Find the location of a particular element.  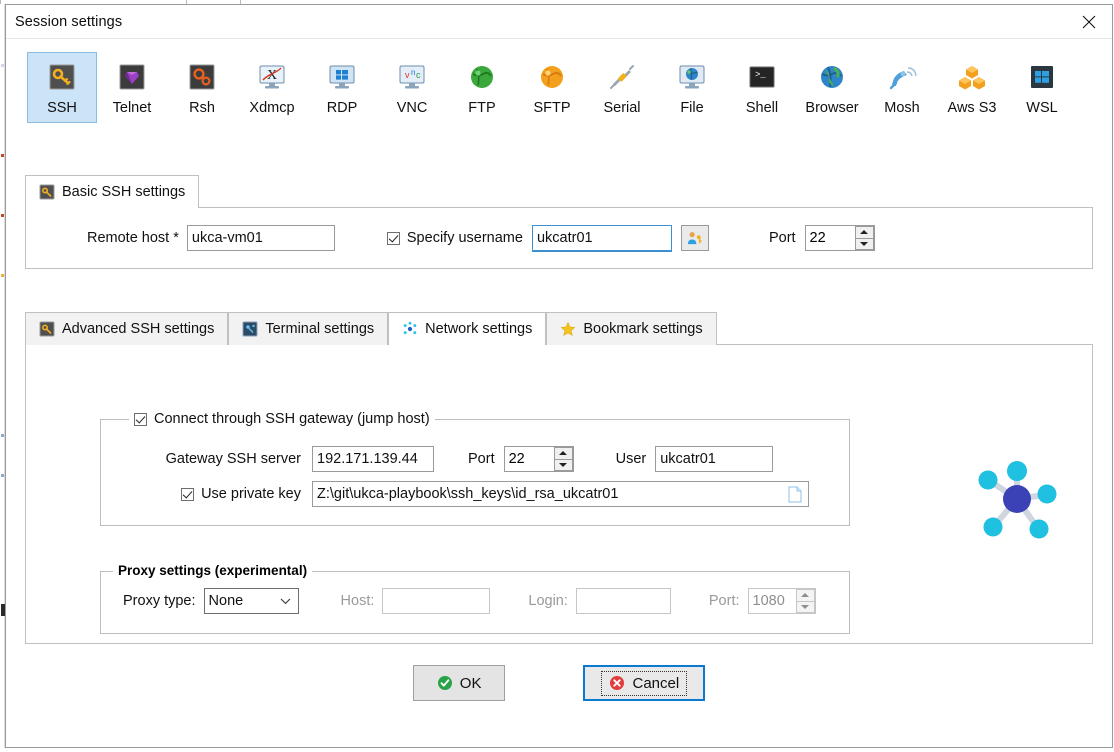

tab-network-settings: Network settings is located at coordinates (467, 329).